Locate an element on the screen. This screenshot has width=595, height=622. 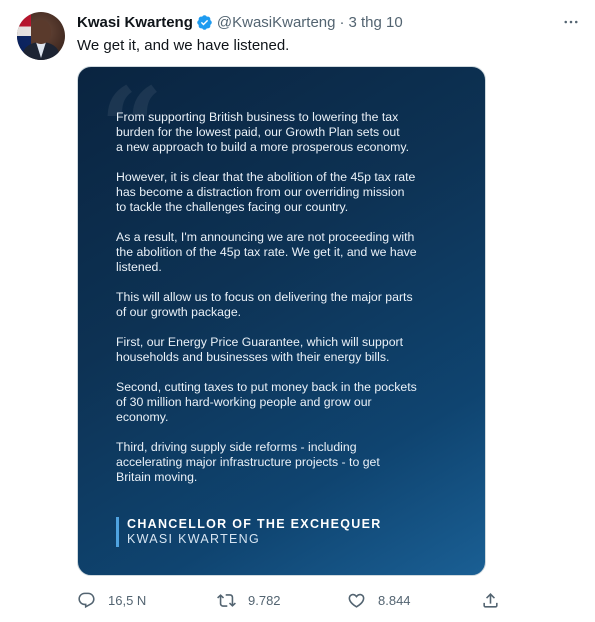
more-options-button is located at coordinates (571, 22).